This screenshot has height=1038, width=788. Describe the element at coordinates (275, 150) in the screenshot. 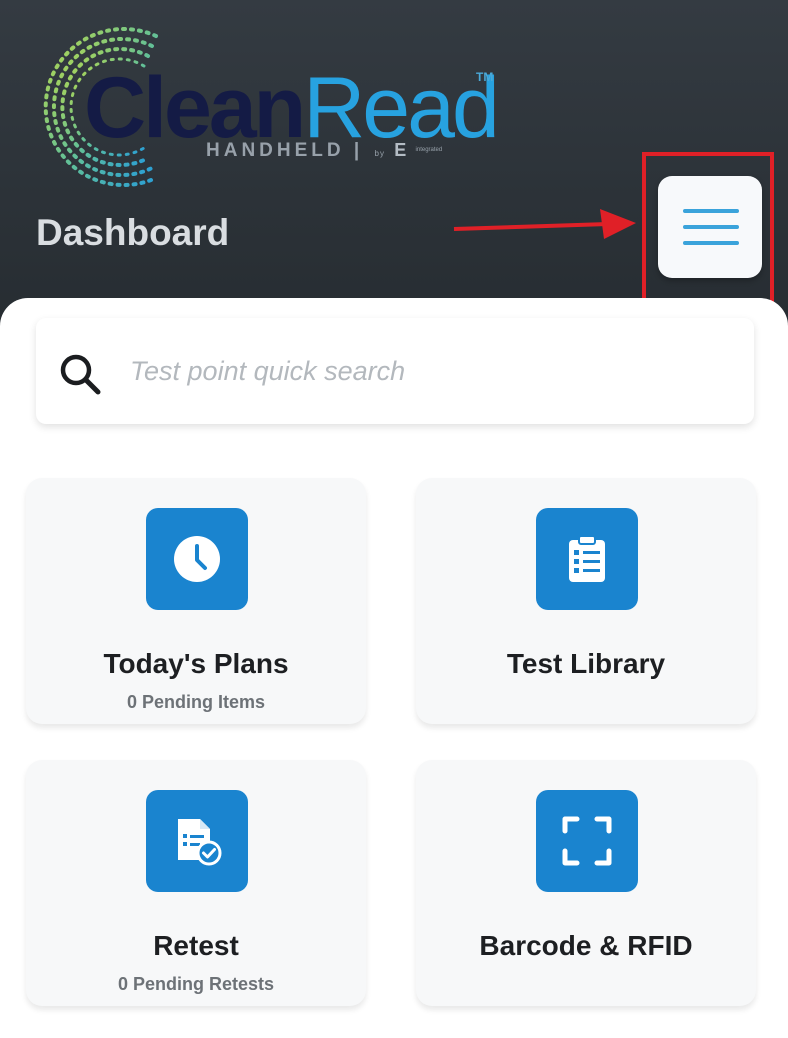

I see `logo-handheld-text: HANDHELD` at that location.